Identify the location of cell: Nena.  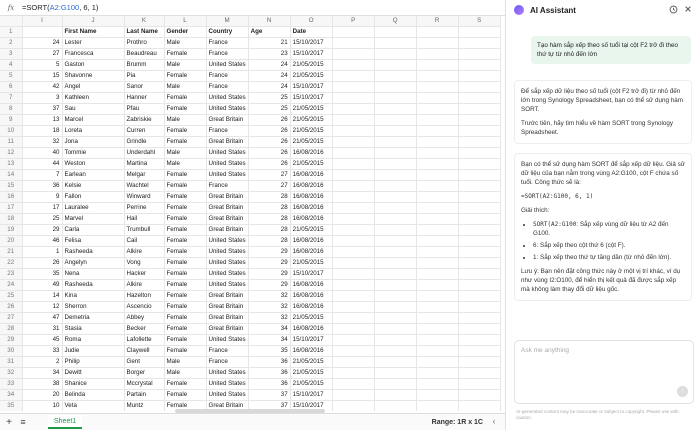
(93, 274).